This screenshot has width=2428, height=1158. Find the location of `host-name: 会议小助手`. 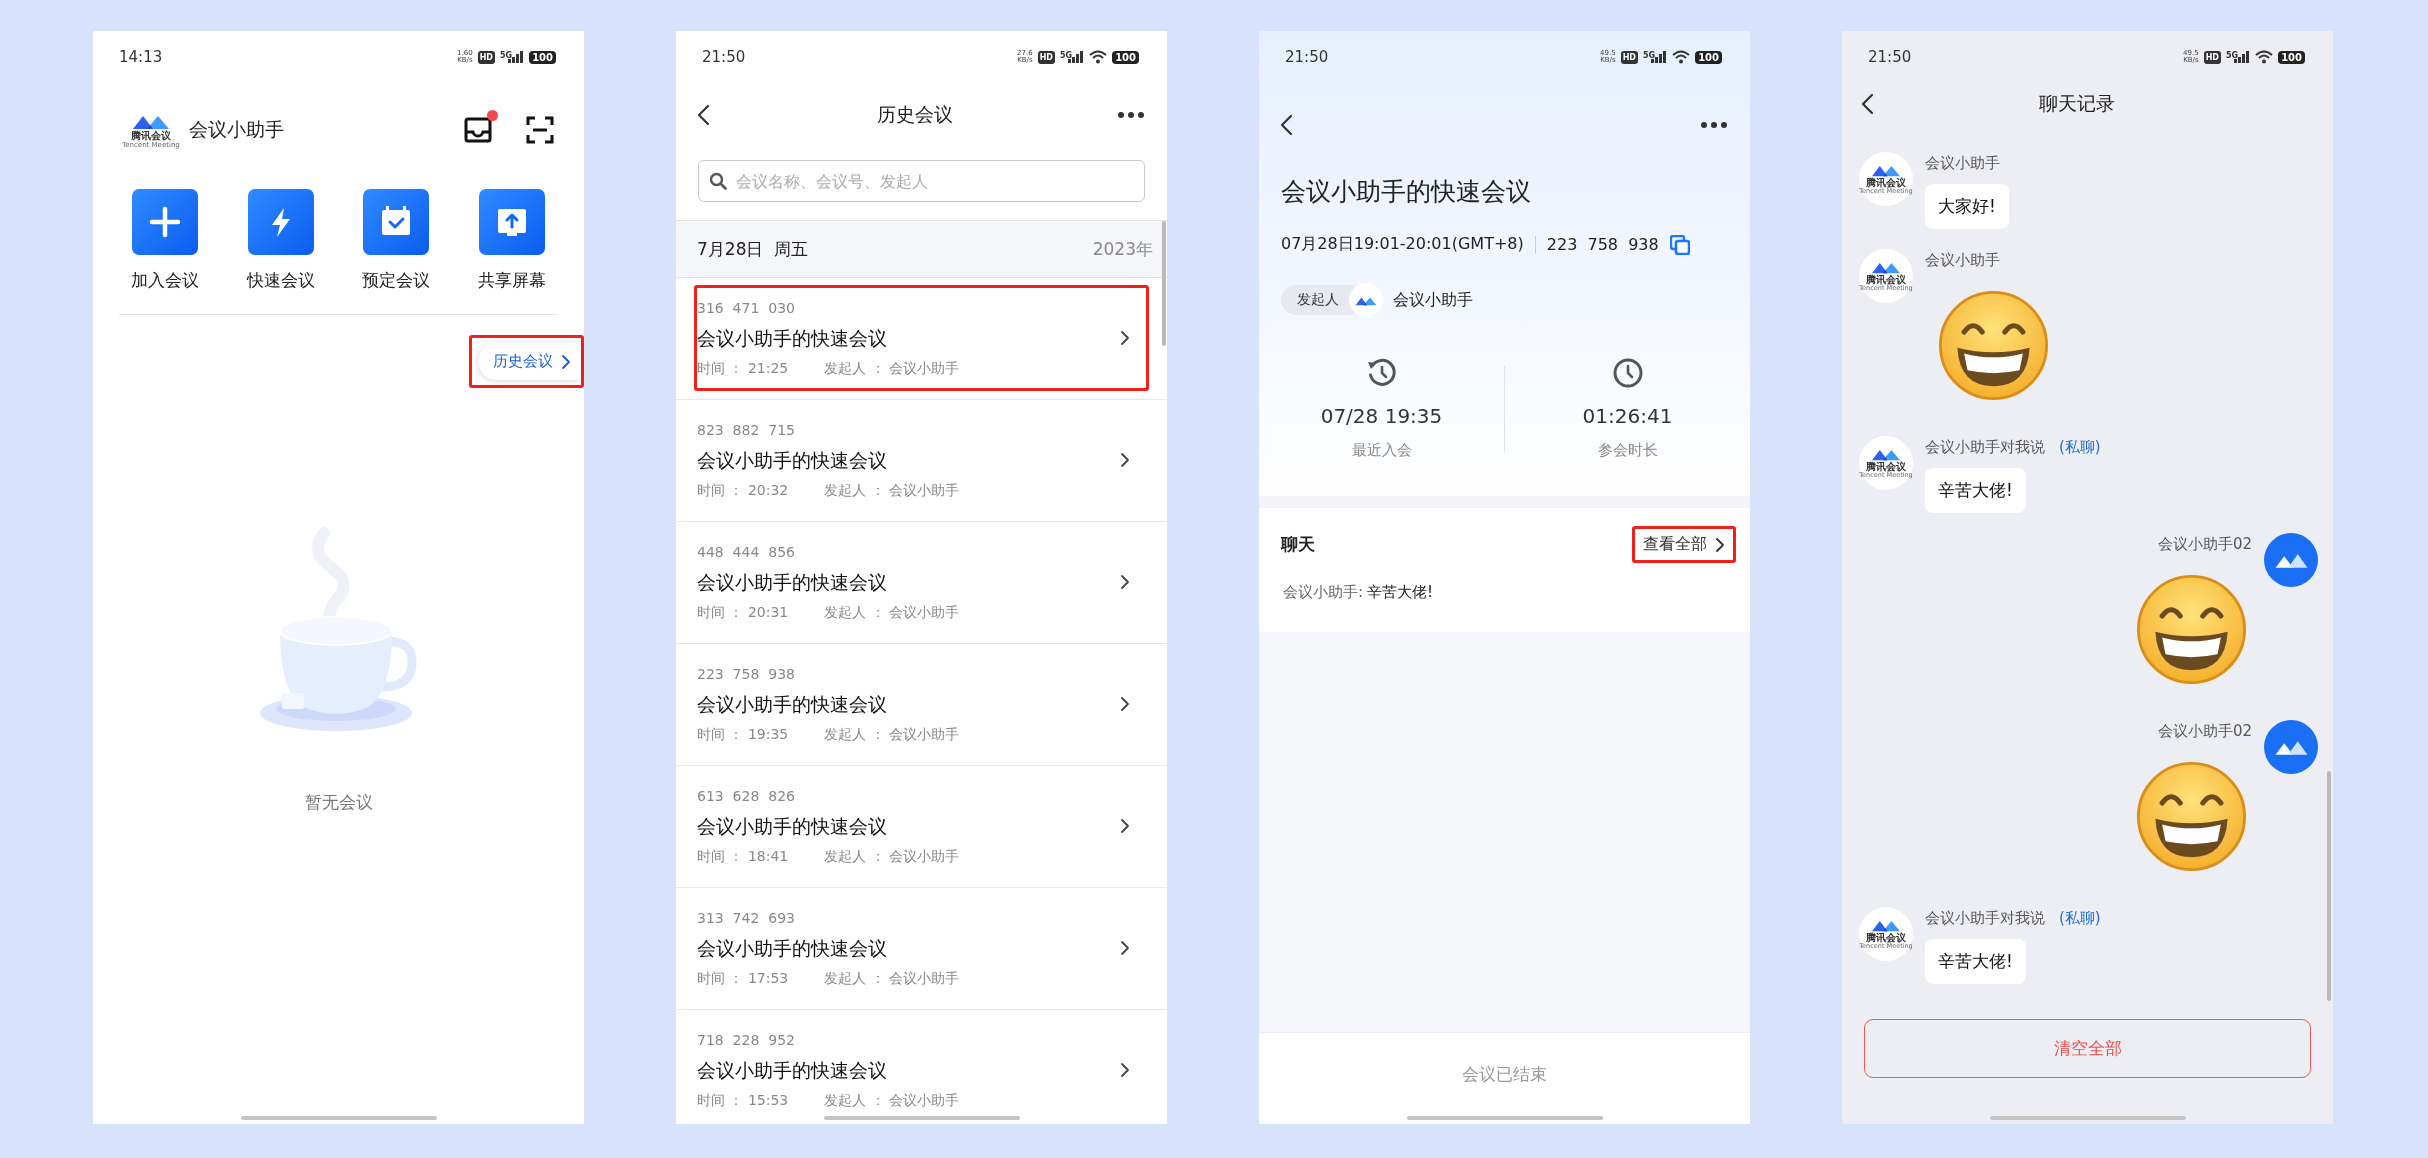

host-name: 会议小助手 is located at coordinates (1433, 300).